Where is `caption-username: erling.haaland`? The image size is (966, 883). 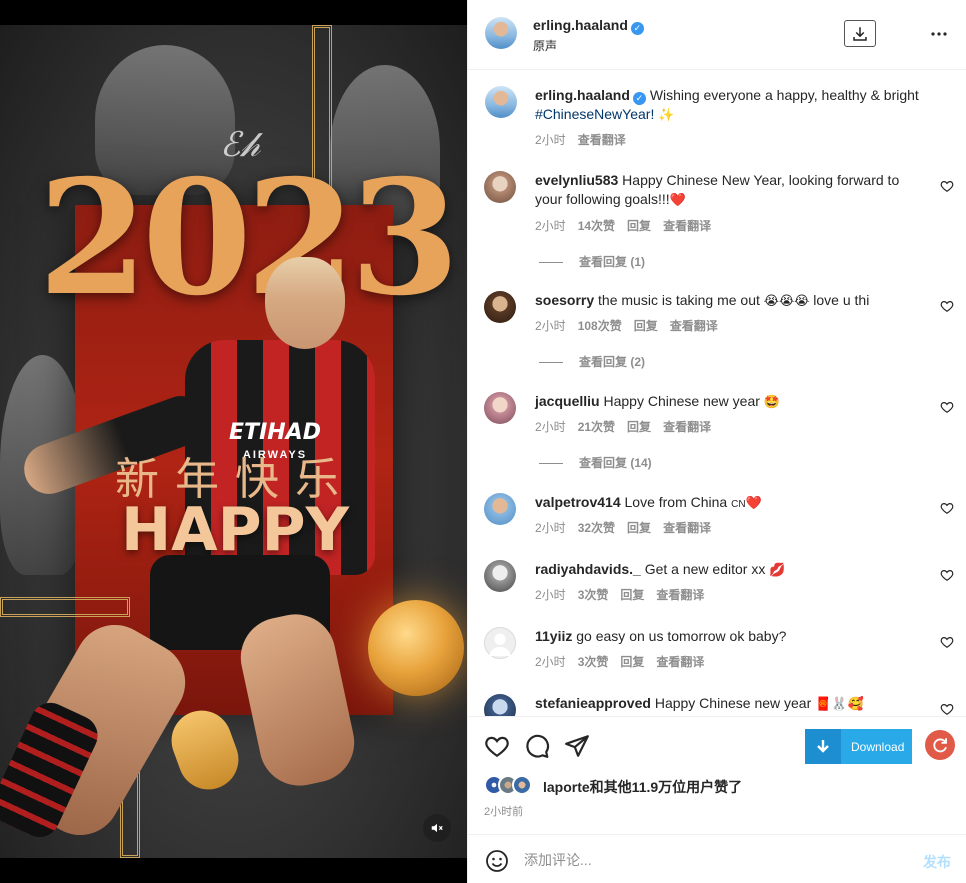
caption-username: erling.haaland is located at coordinates (582, 95).